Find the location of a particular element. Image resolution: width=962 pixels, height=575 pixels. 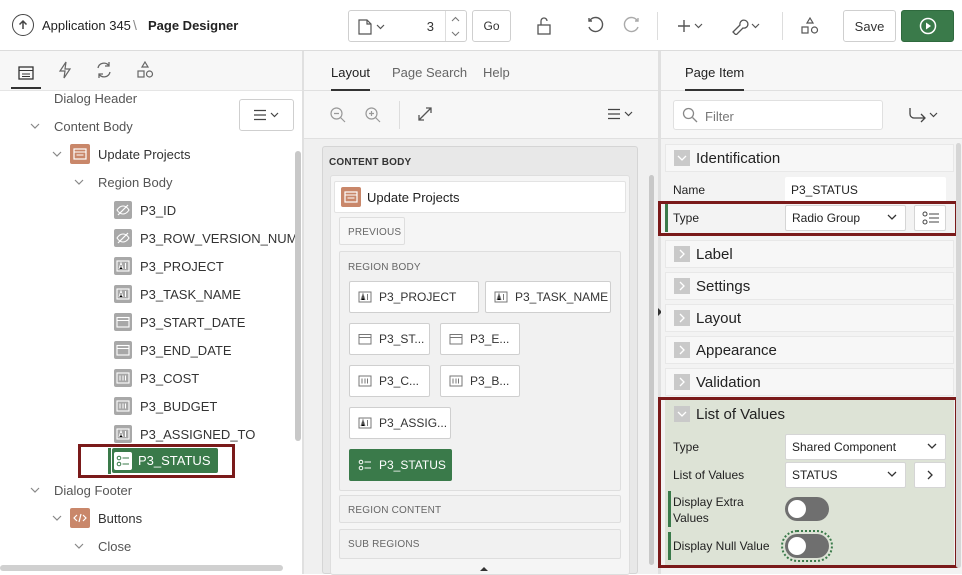

type-list-button is located at coordinates (930, 218).